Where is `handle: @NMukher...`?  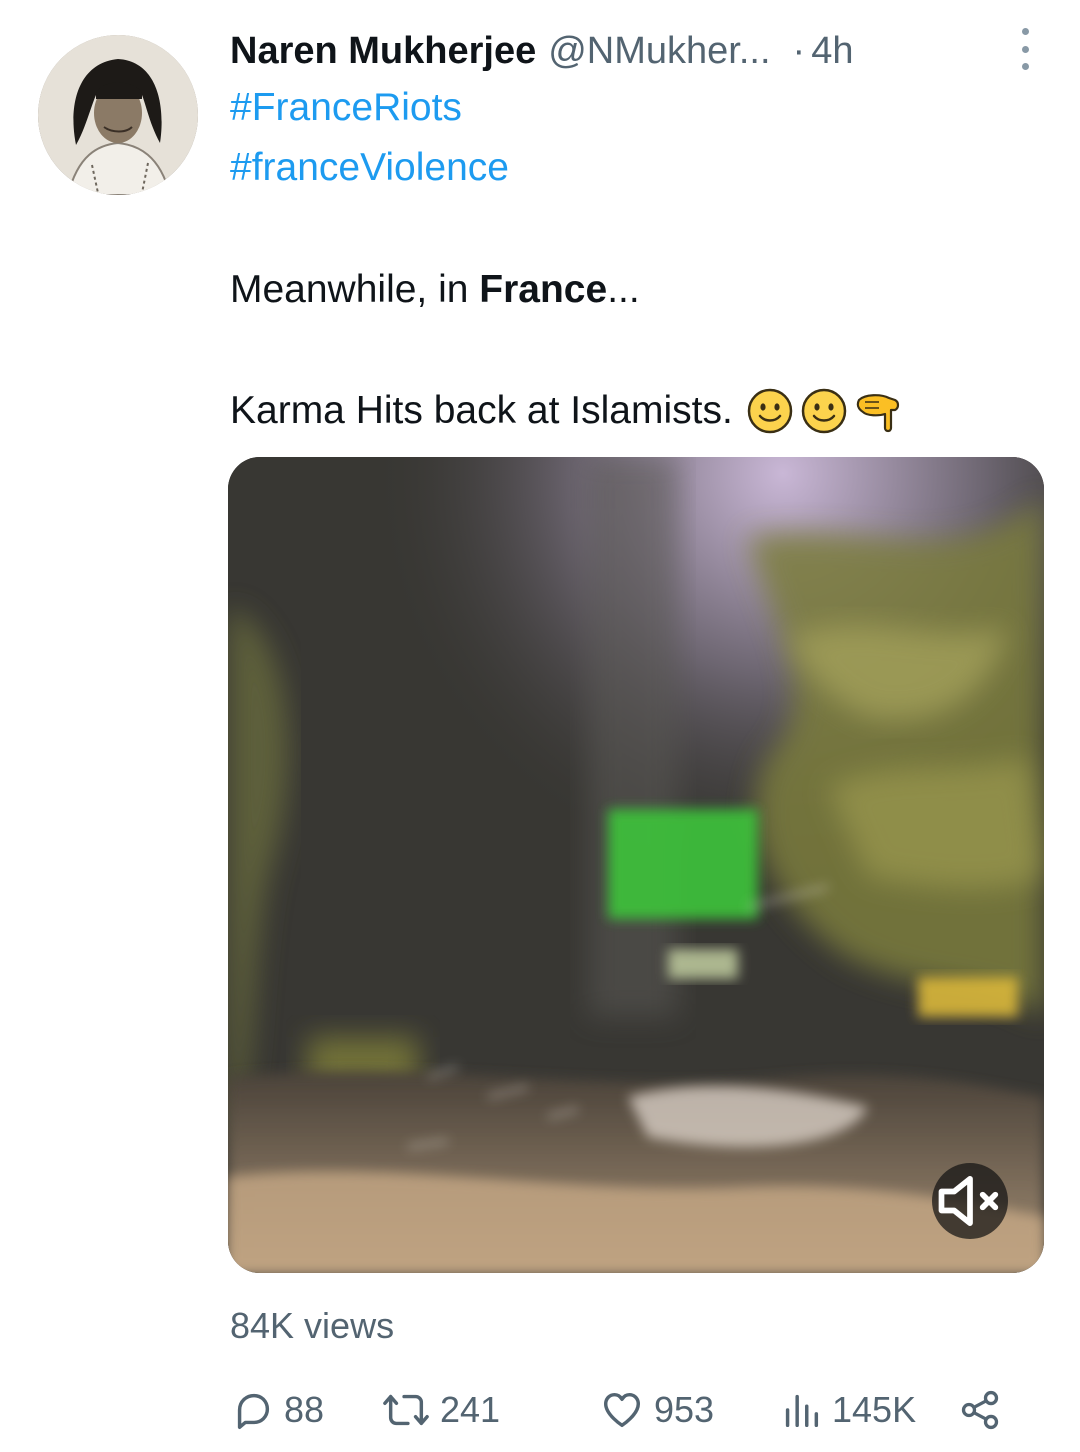
handle: @NMukher... is located at coordinates (659, 51).